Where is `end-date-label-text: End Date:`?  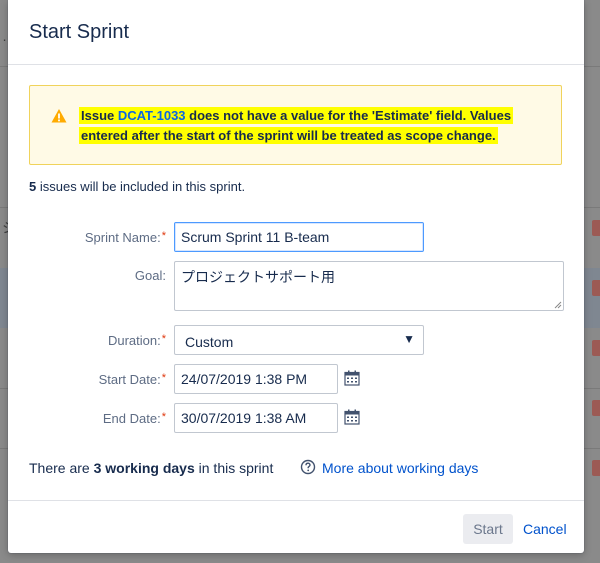 end-date-label-text: End Date: is located at coordinates (131, 418).